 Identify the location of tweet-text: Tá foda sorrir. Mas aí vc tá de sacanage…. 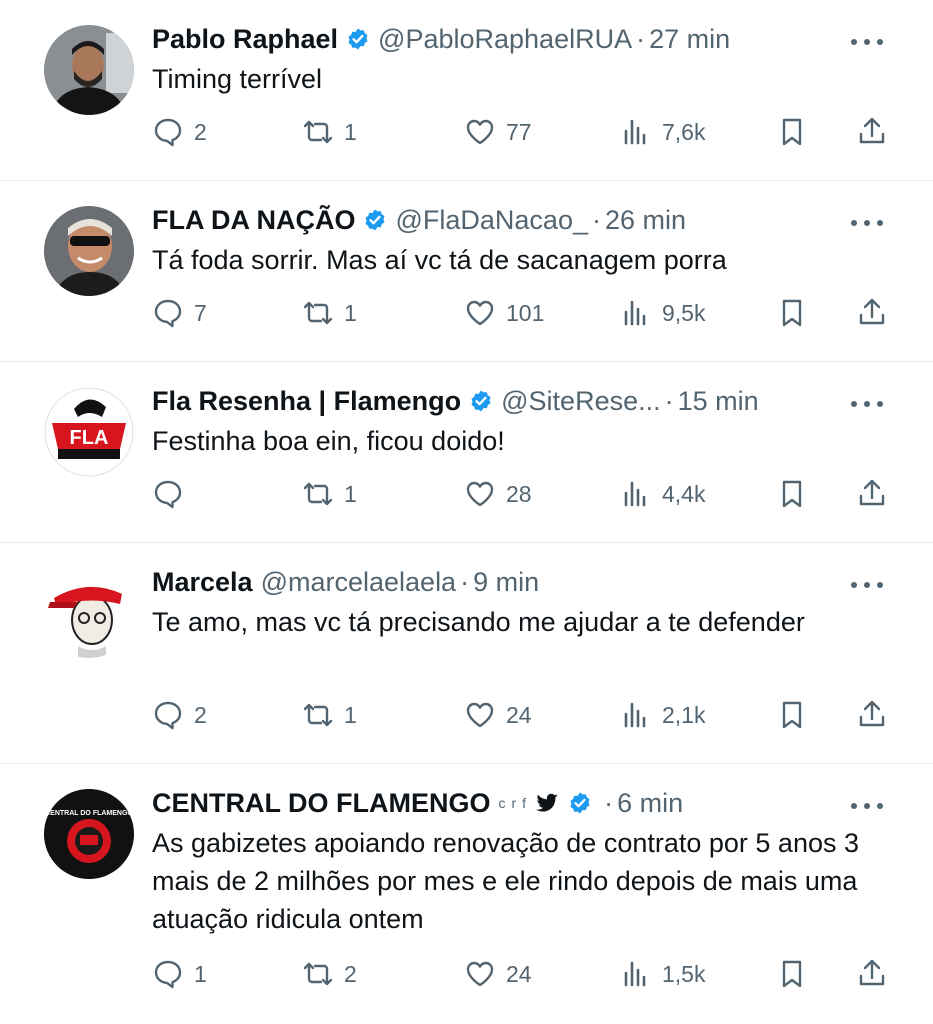
(439, 260).